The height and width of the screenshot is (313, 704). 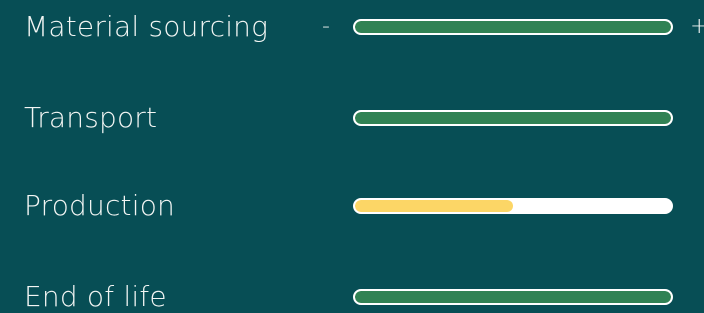 What do you see at coordinates (95, 296) in the screenshot?
I see `row-label: End of life` at bounding box center [95, 296].